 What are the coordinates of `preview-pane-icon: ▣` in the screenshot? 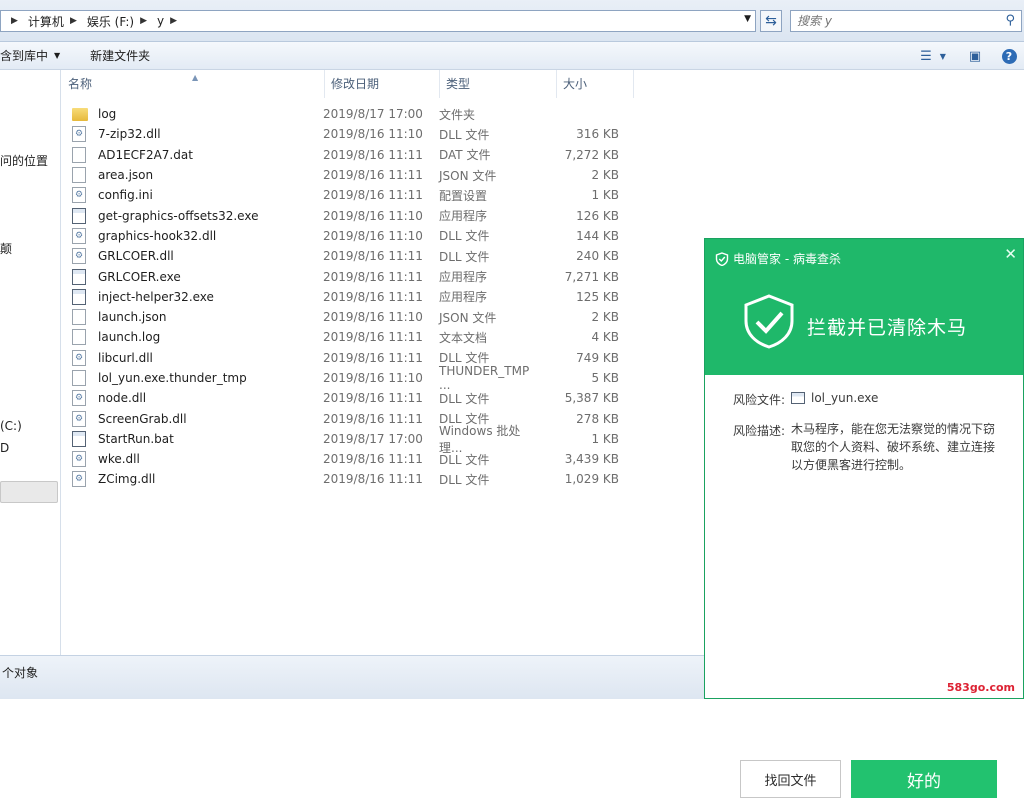 It's located at (975, 56).